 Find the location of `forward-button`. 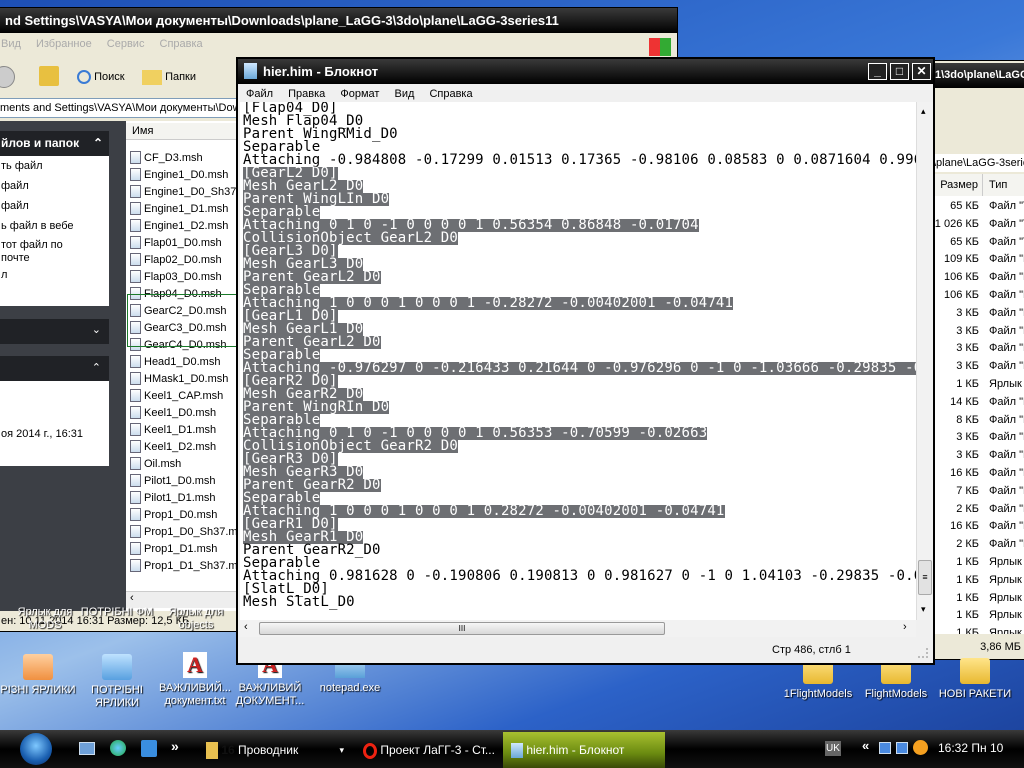

forward-button is located at coordinates (7, 77).